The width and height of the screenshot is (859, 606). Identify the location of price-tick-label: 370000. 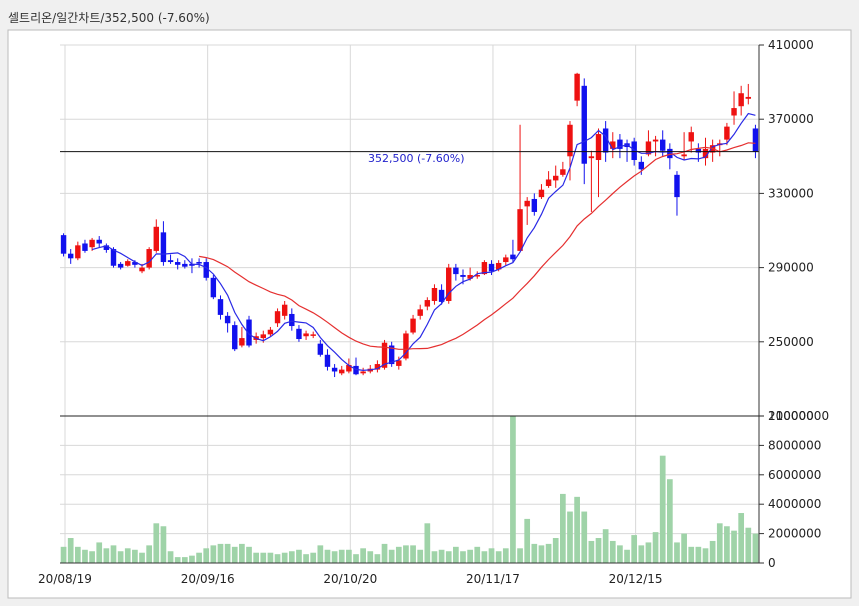
(791, 119).